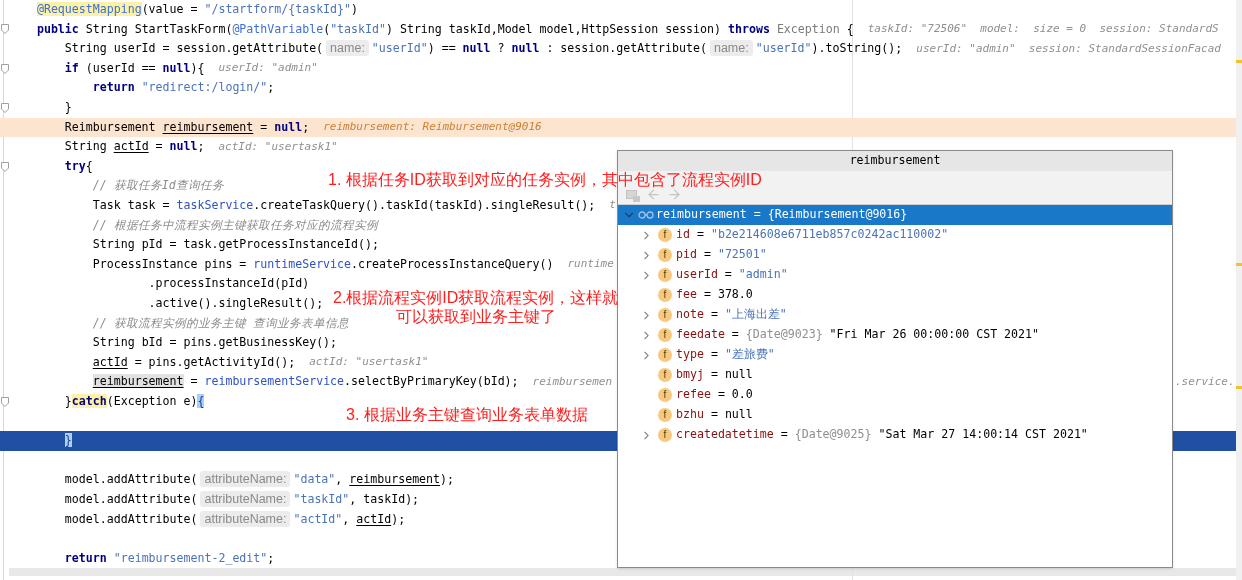 The image size is (1242, 580). What do you see at coordinates (67, 108) in the screenshot?
I see `code-line: }` at bounding box center [67, 108].